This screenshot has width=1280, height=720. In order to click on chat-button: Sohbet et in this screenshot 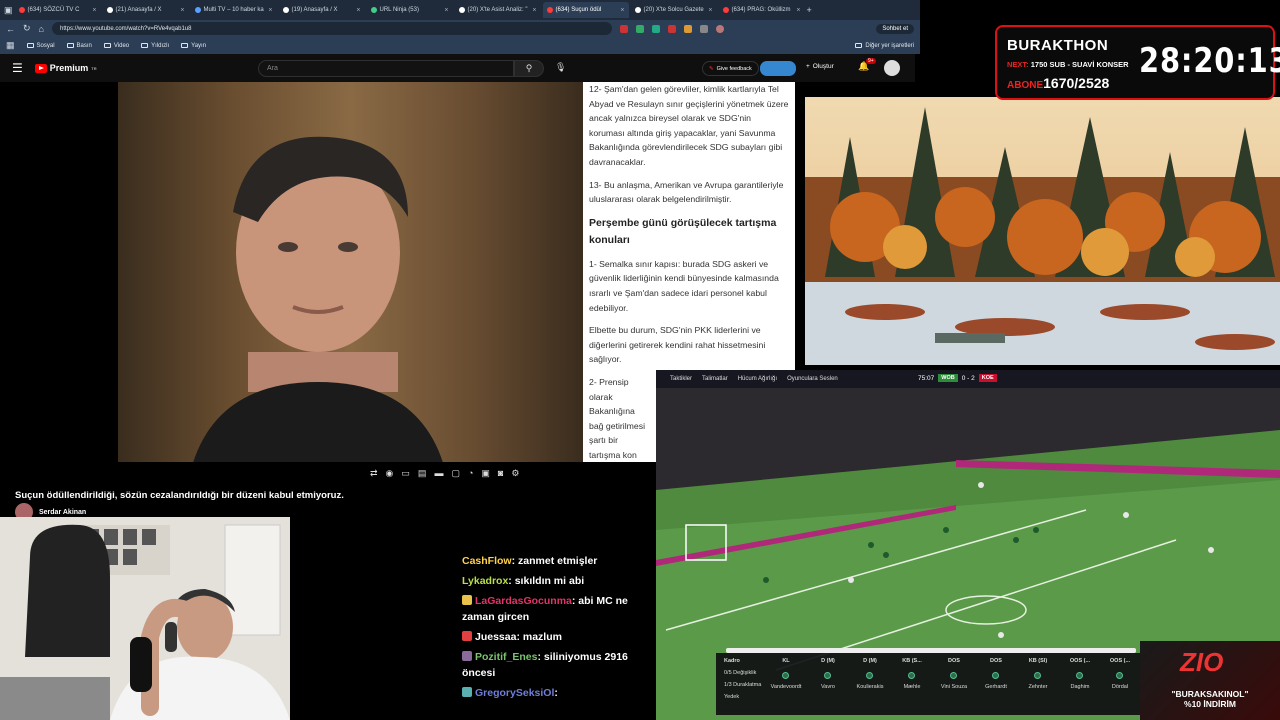, I will do `click(895, 28)`.